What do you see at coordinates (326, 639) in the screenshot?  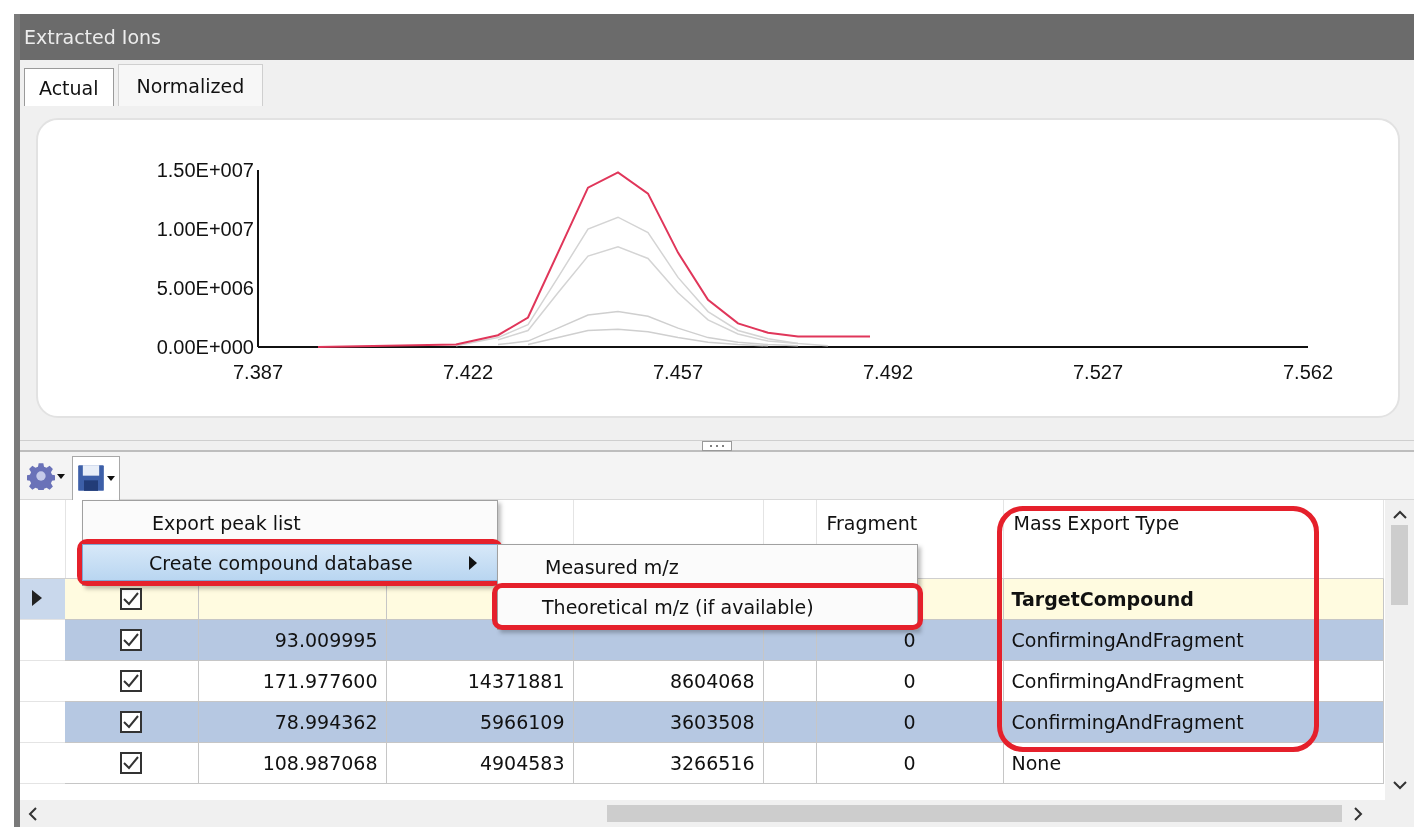 I see `table-cell: 93.009995` at bounding box center [326, 639].